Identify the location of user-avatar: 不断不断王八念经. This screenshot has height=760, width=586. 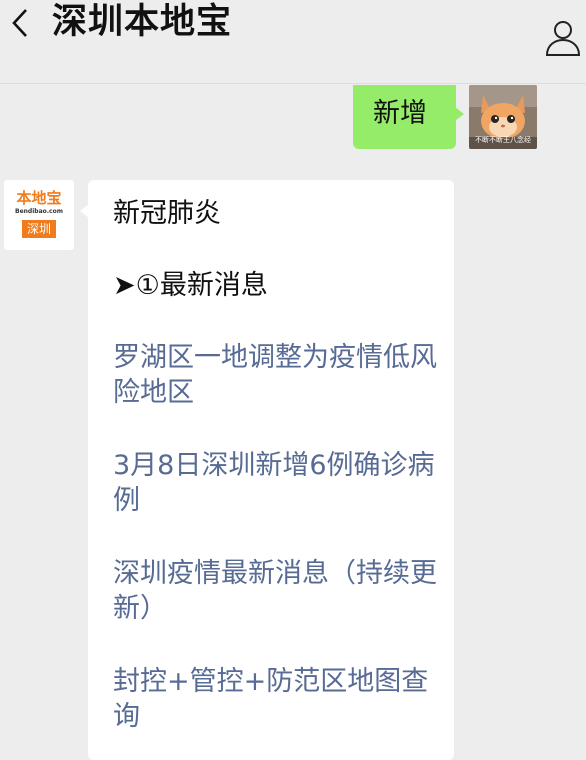
(503, 117).